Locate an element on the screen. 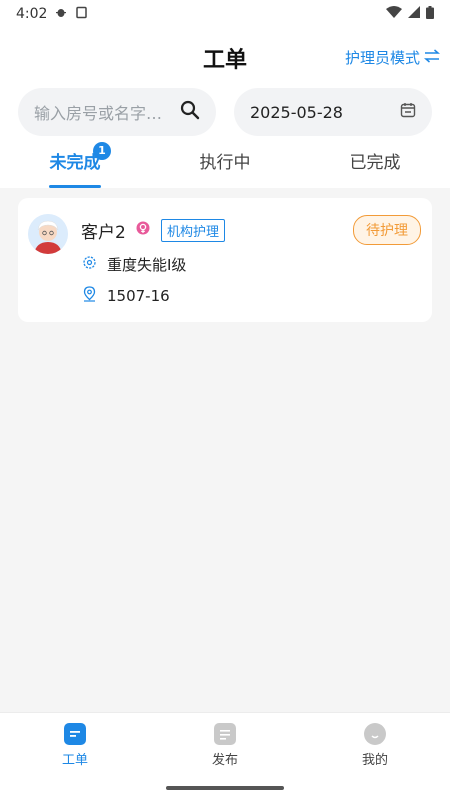 The height and width of the screenshot is (800, 450). tab-label: 未完成 is located at coordinates (75, 163).